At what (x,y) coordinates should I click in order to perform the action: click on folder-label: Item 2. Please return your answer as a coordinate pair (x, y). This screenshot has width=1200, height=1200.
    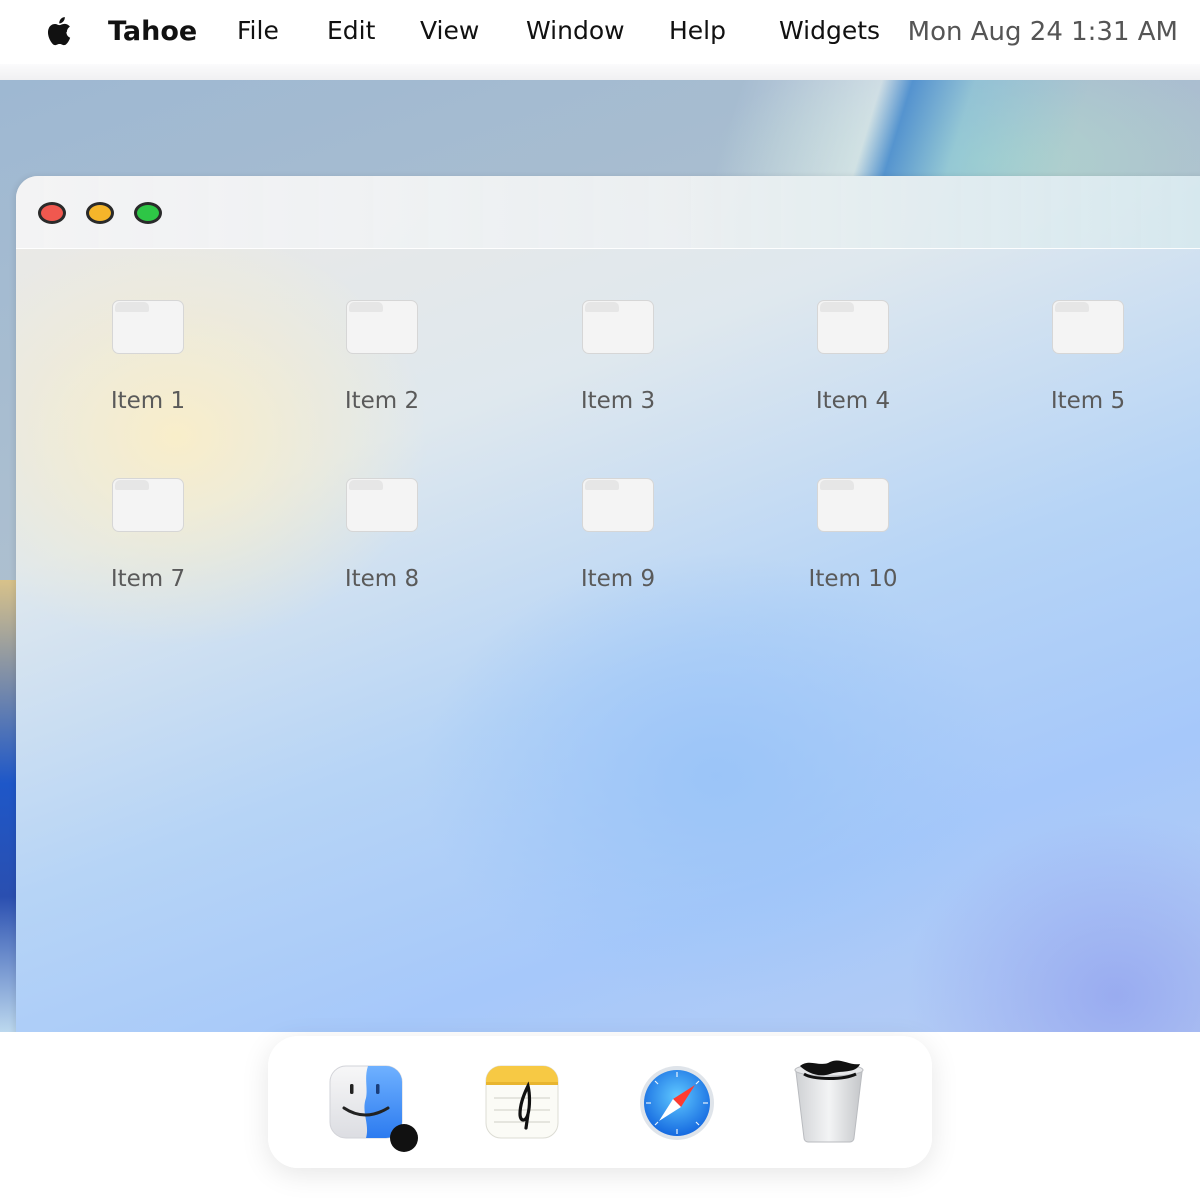
    Looking at the image, I should click on (382, 401).